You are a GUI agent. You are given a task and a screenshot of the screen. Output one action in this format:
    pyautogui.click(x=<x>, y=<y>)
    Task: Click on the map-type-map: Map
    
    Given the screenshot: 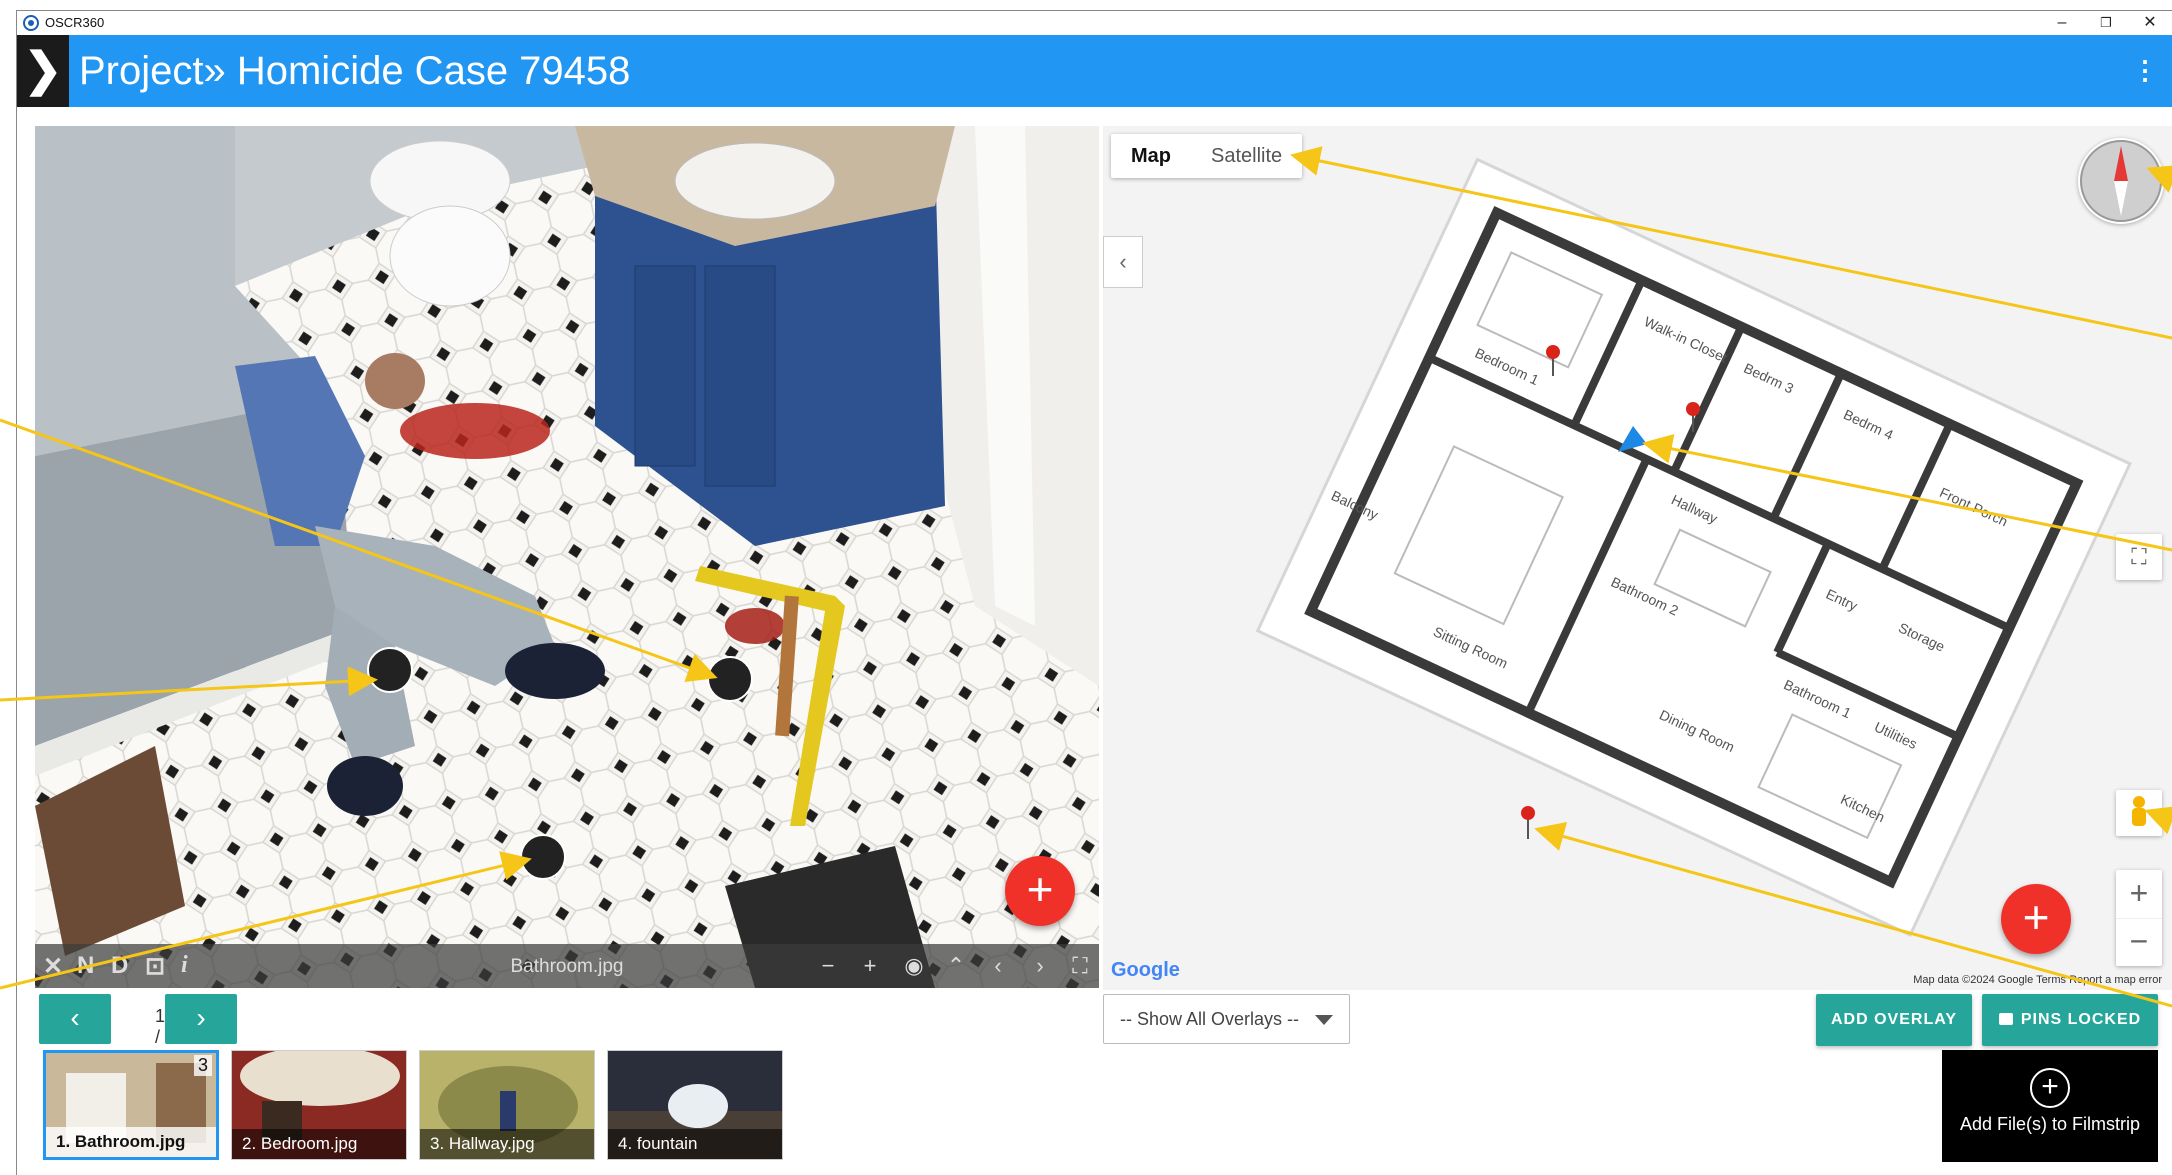 What is the action you would take?
    pyautogui.click(x=1151, y=156)
    